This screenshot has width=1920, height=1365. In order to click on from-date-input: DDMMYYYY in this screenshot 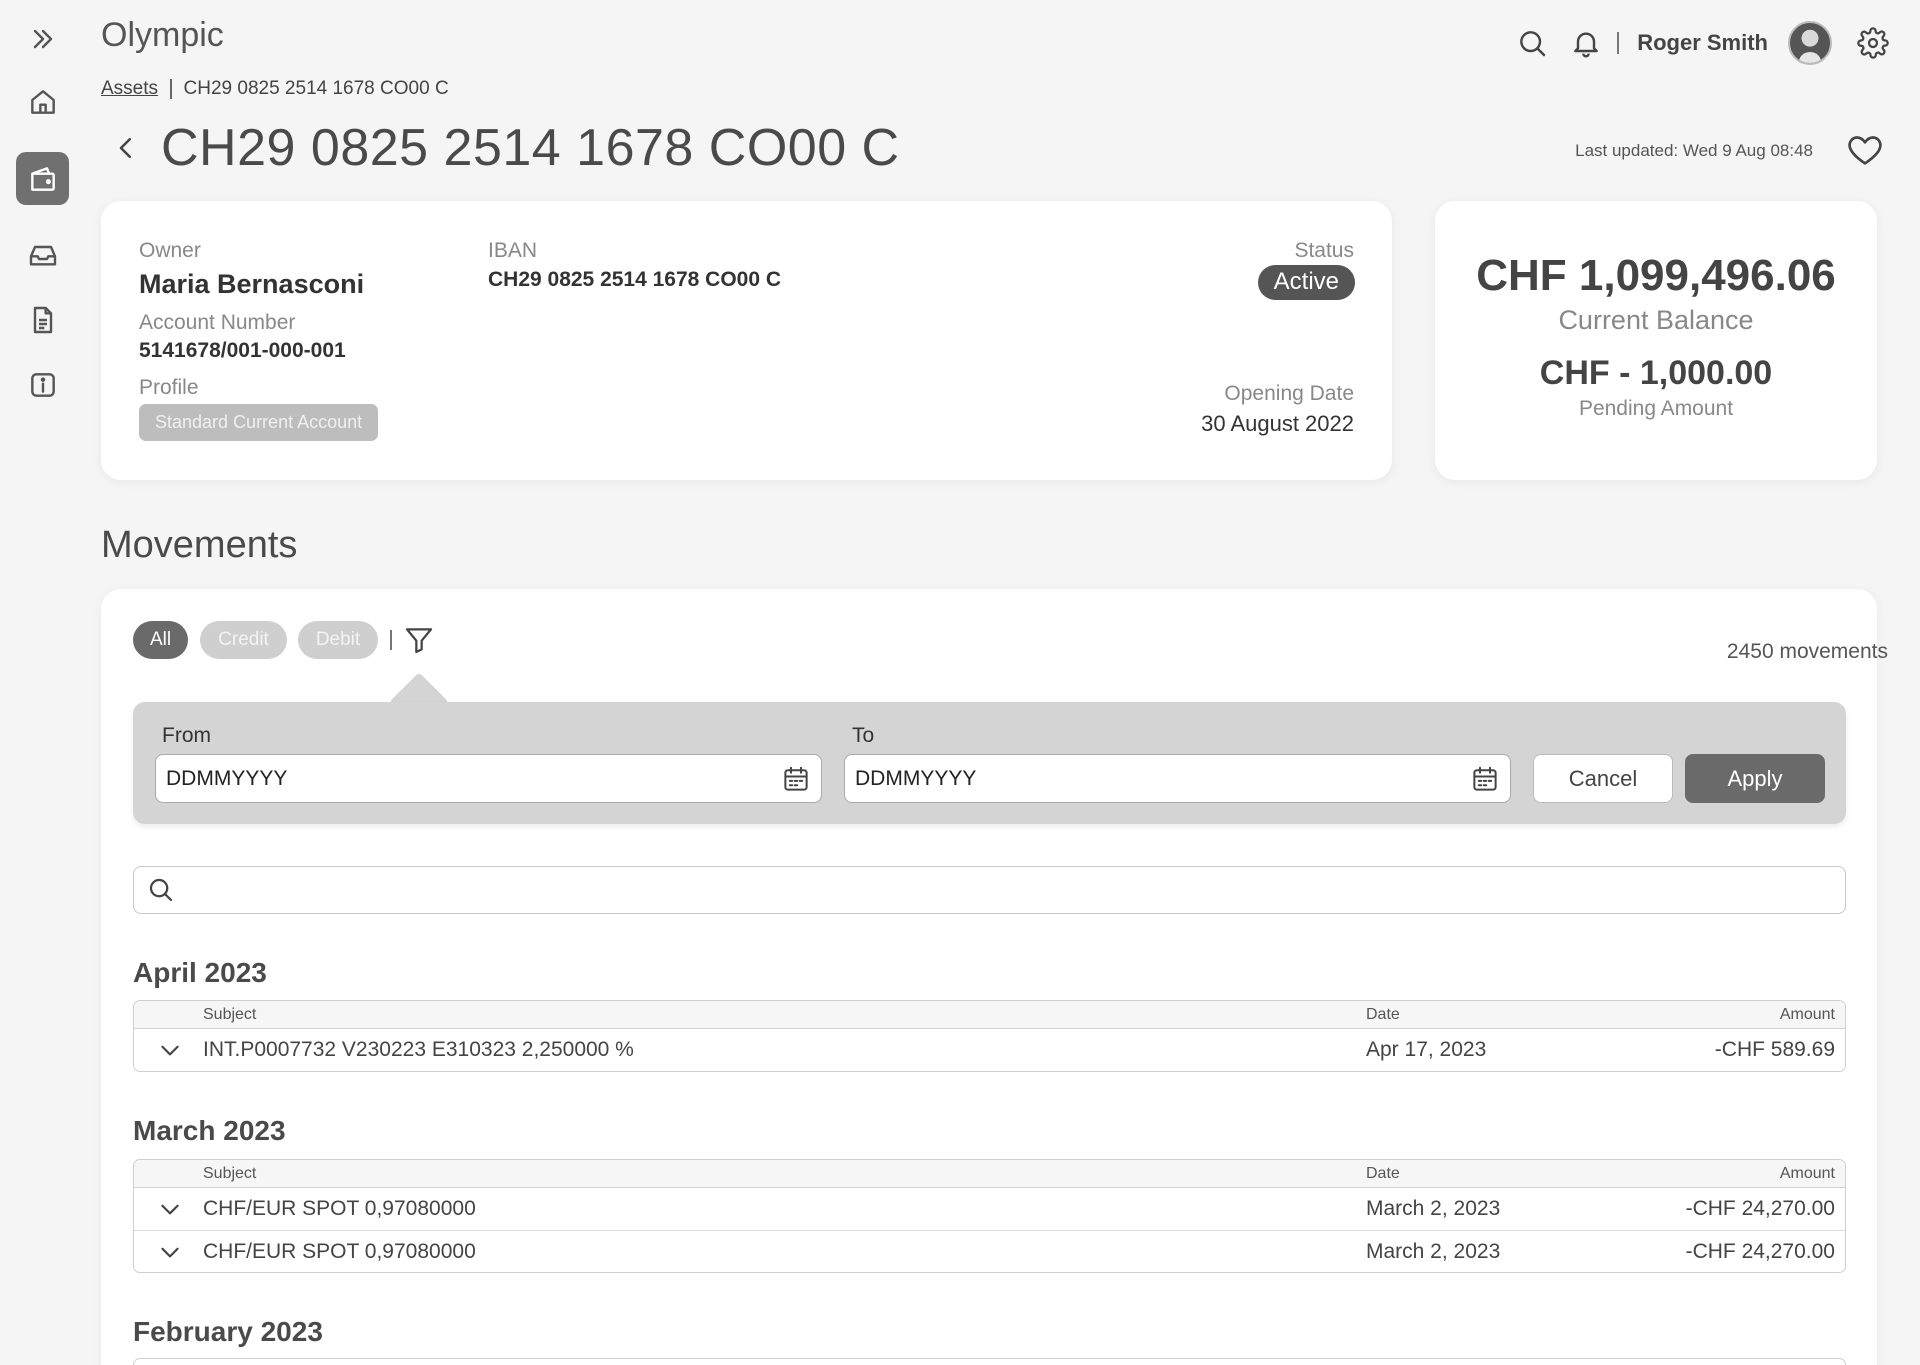, I will do `click(488, 778)`.